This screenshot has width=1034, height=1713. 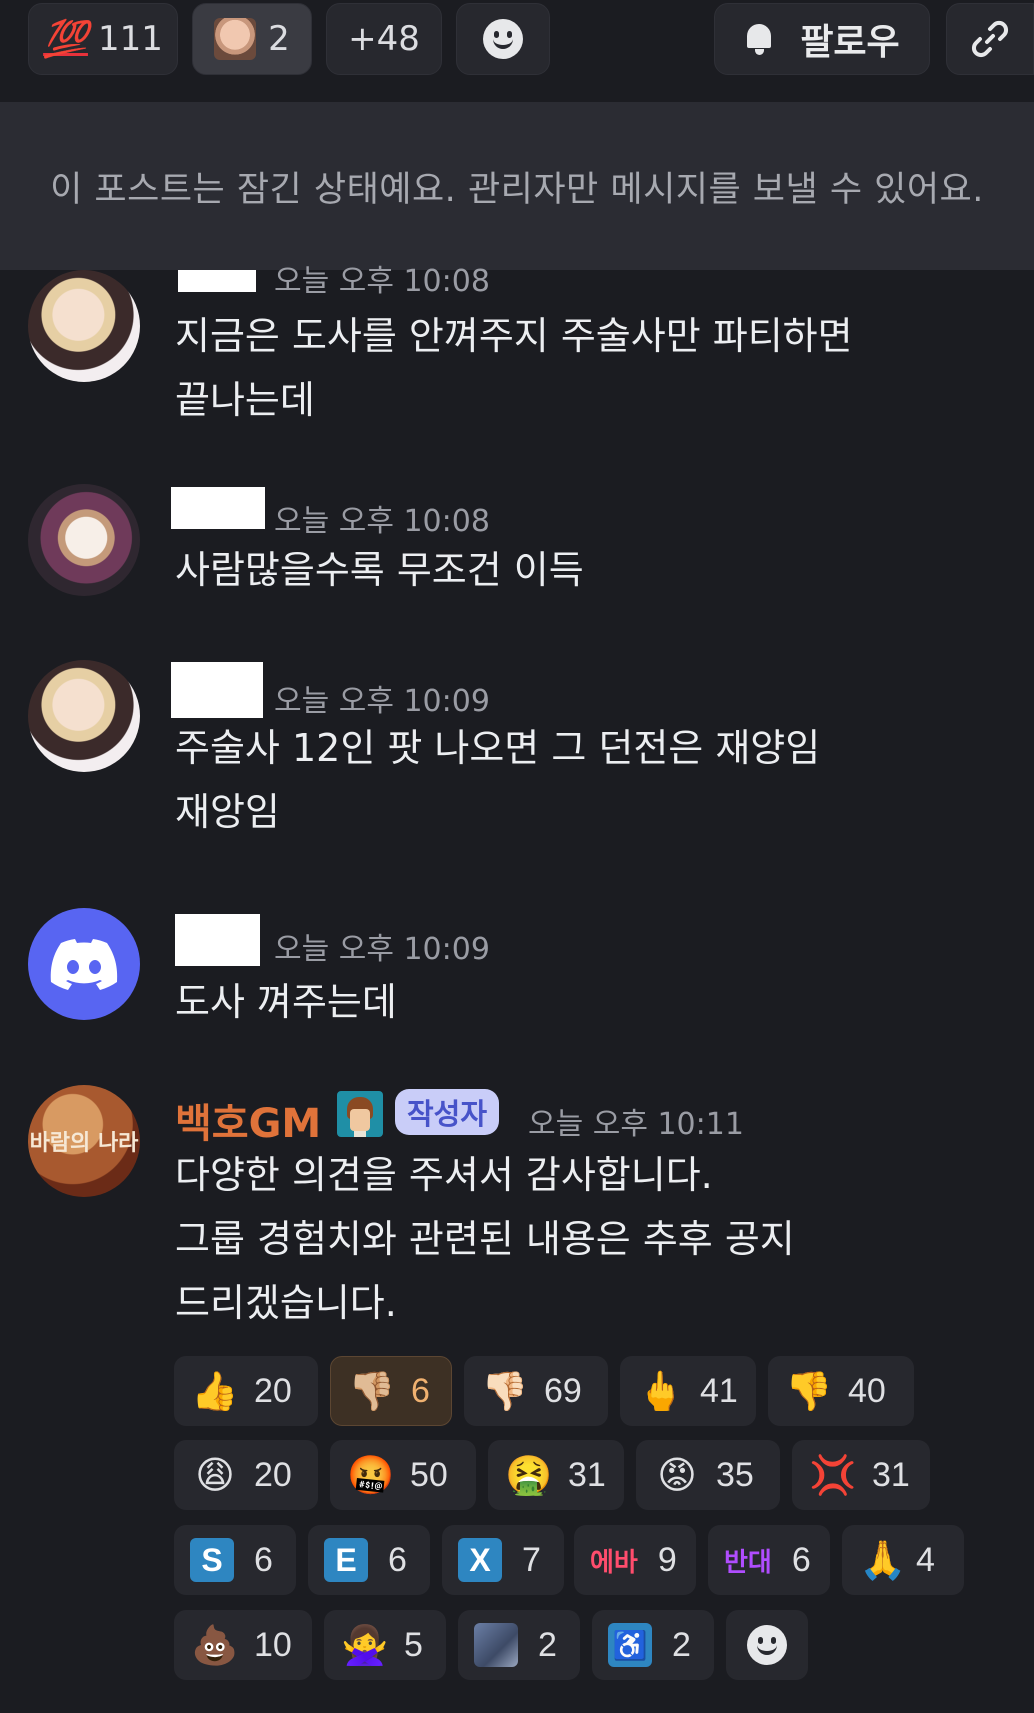 What do you see at coordinates (498, 748) in the screenshot?
I see `message-line: 주술사 12인 팟 나오면 그 던전은 재양임` at bounding box center [498, 748].